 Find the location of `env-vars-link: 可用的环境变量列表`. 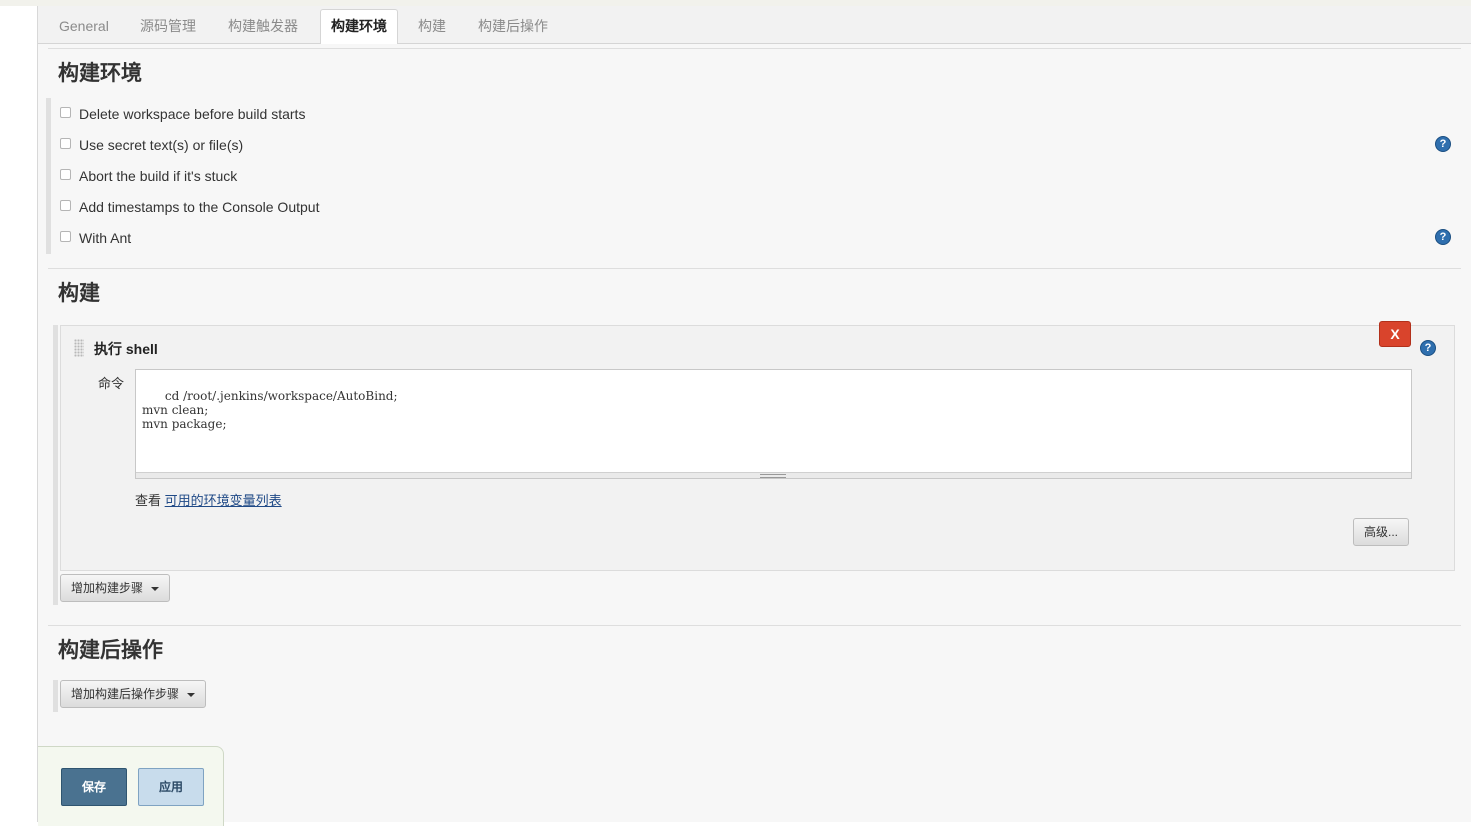

env-vars-link: 可用的环境变量列表 is located at coordinates (223, 500).